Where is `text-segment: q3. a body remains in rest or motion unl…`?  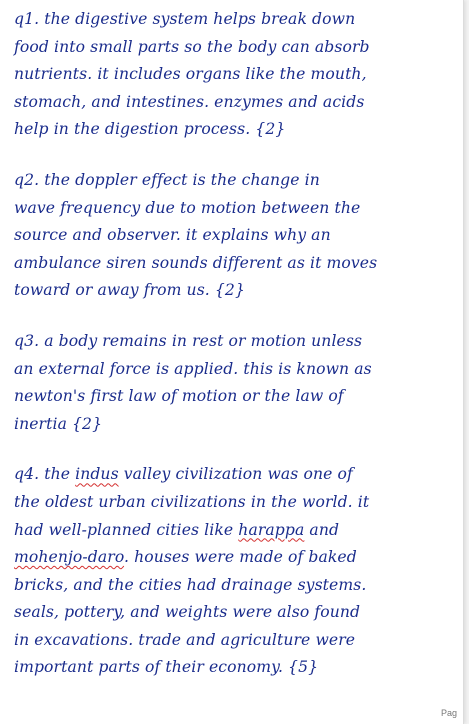 text-segment: q3. a body remains in rest or motion unl… is located at coordinates (188, 340).